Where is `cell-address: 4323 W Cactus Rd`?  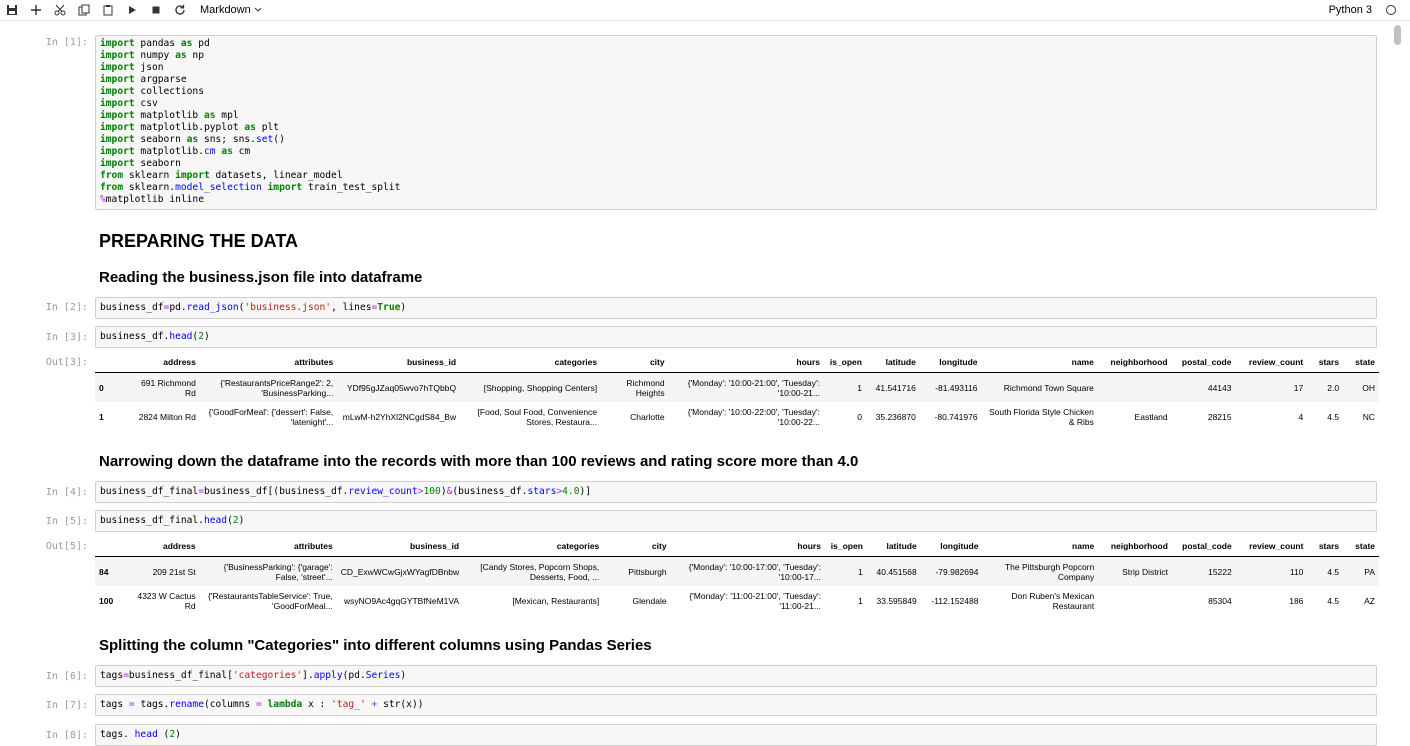
cell-address: 4323 W Cactus Rd is located at coordinates (166, 600).